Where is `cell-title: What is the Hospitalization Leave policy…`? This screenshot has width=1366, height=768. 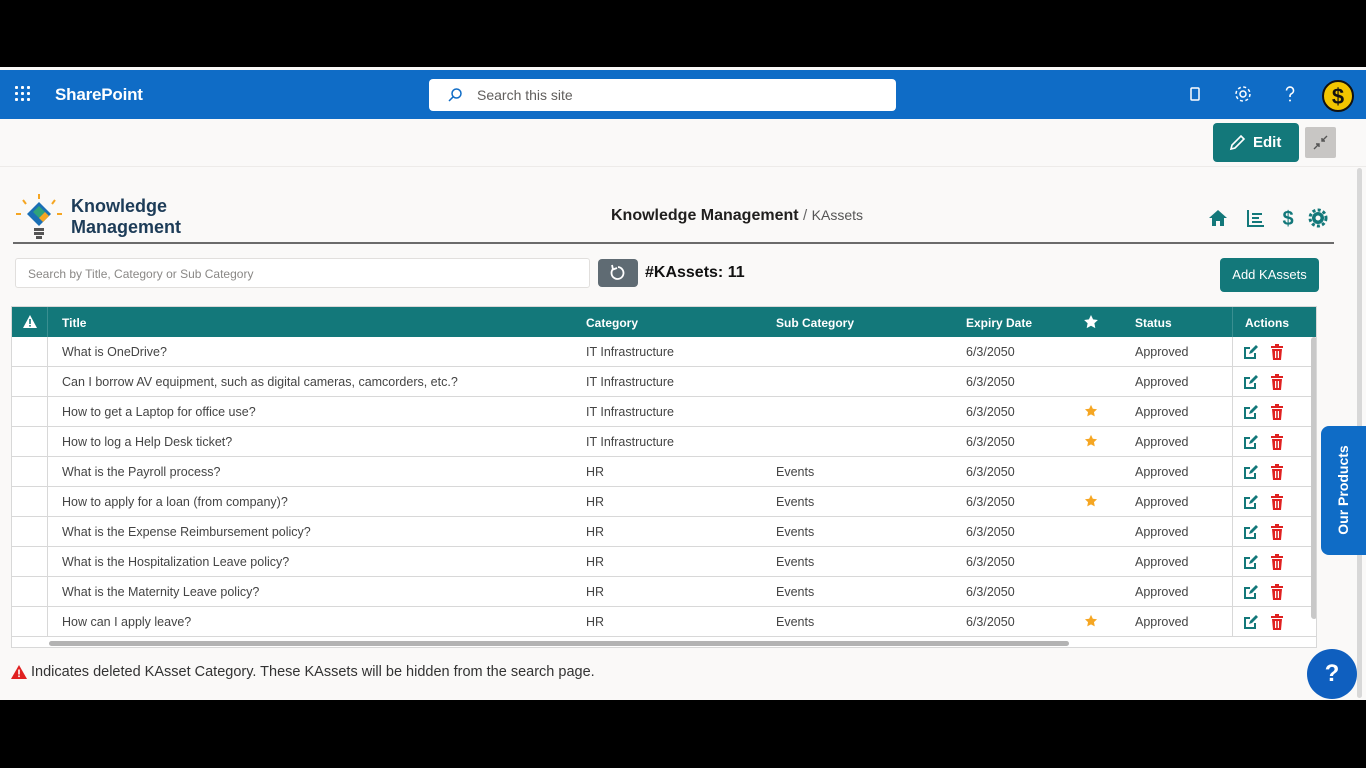
cell-title: What is the Hospitalization Leave policy… is located at coordinates (175, 562).